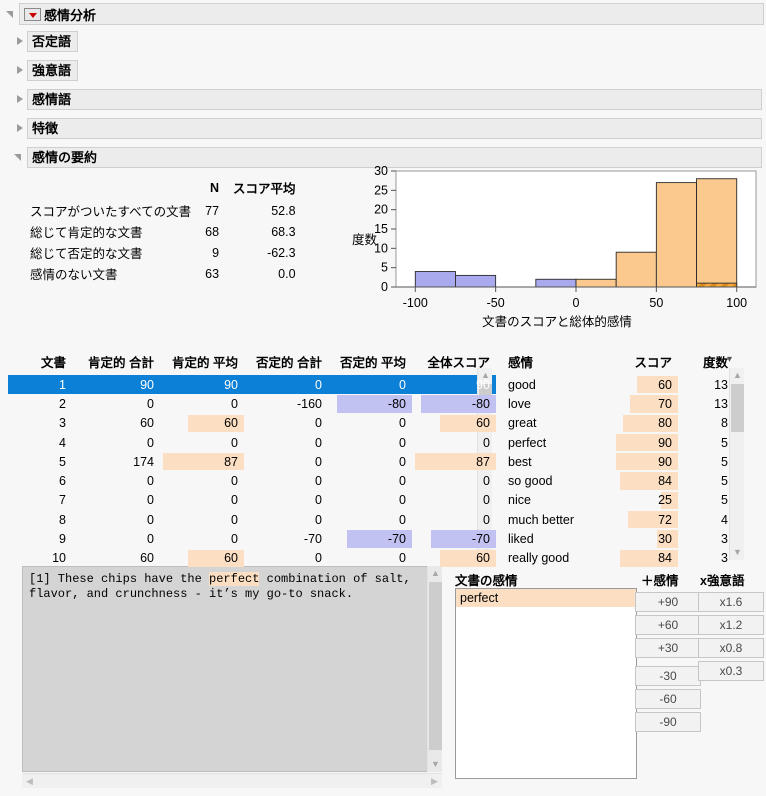  I want to click on list-item: perfect, so click(546, 598).